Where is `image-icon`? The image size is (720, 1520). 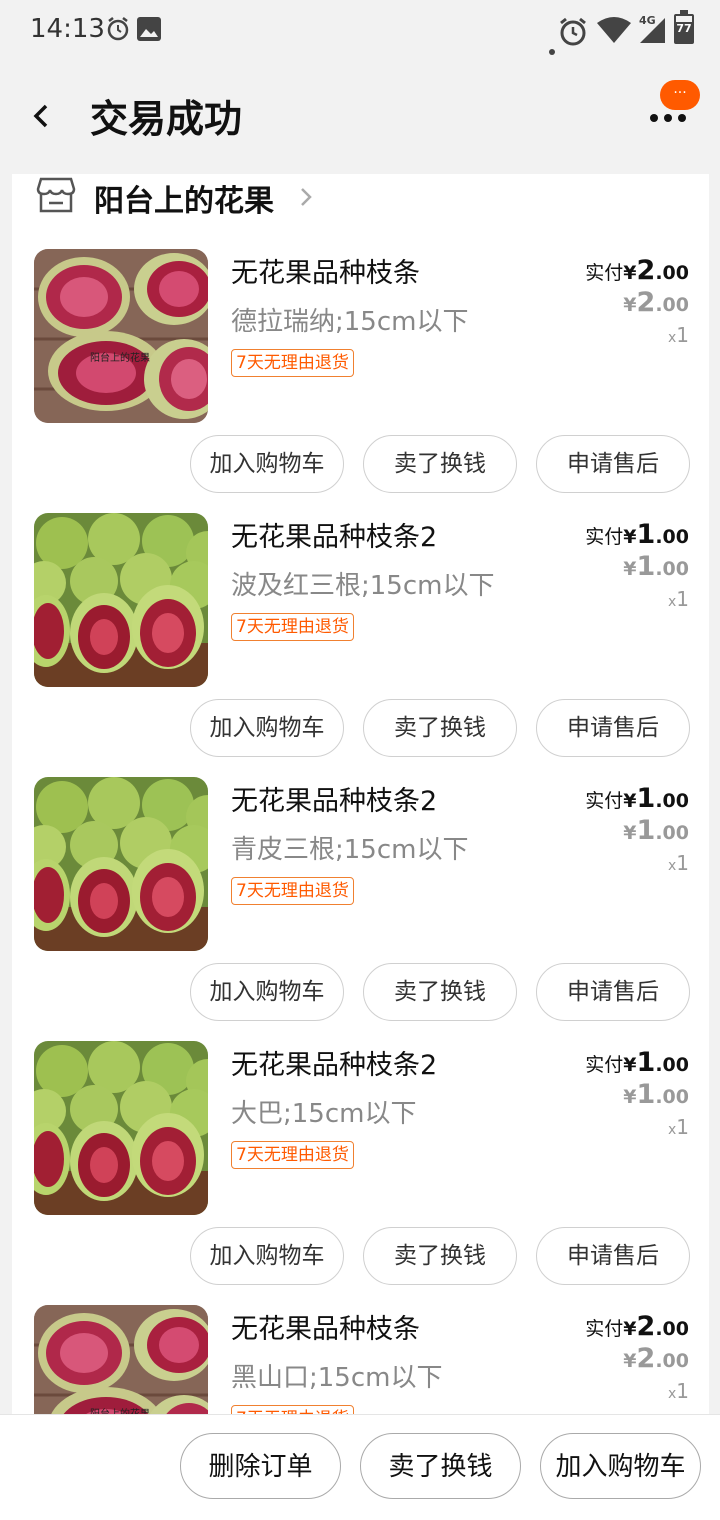 image-icon is located at coordinates (149, 29).